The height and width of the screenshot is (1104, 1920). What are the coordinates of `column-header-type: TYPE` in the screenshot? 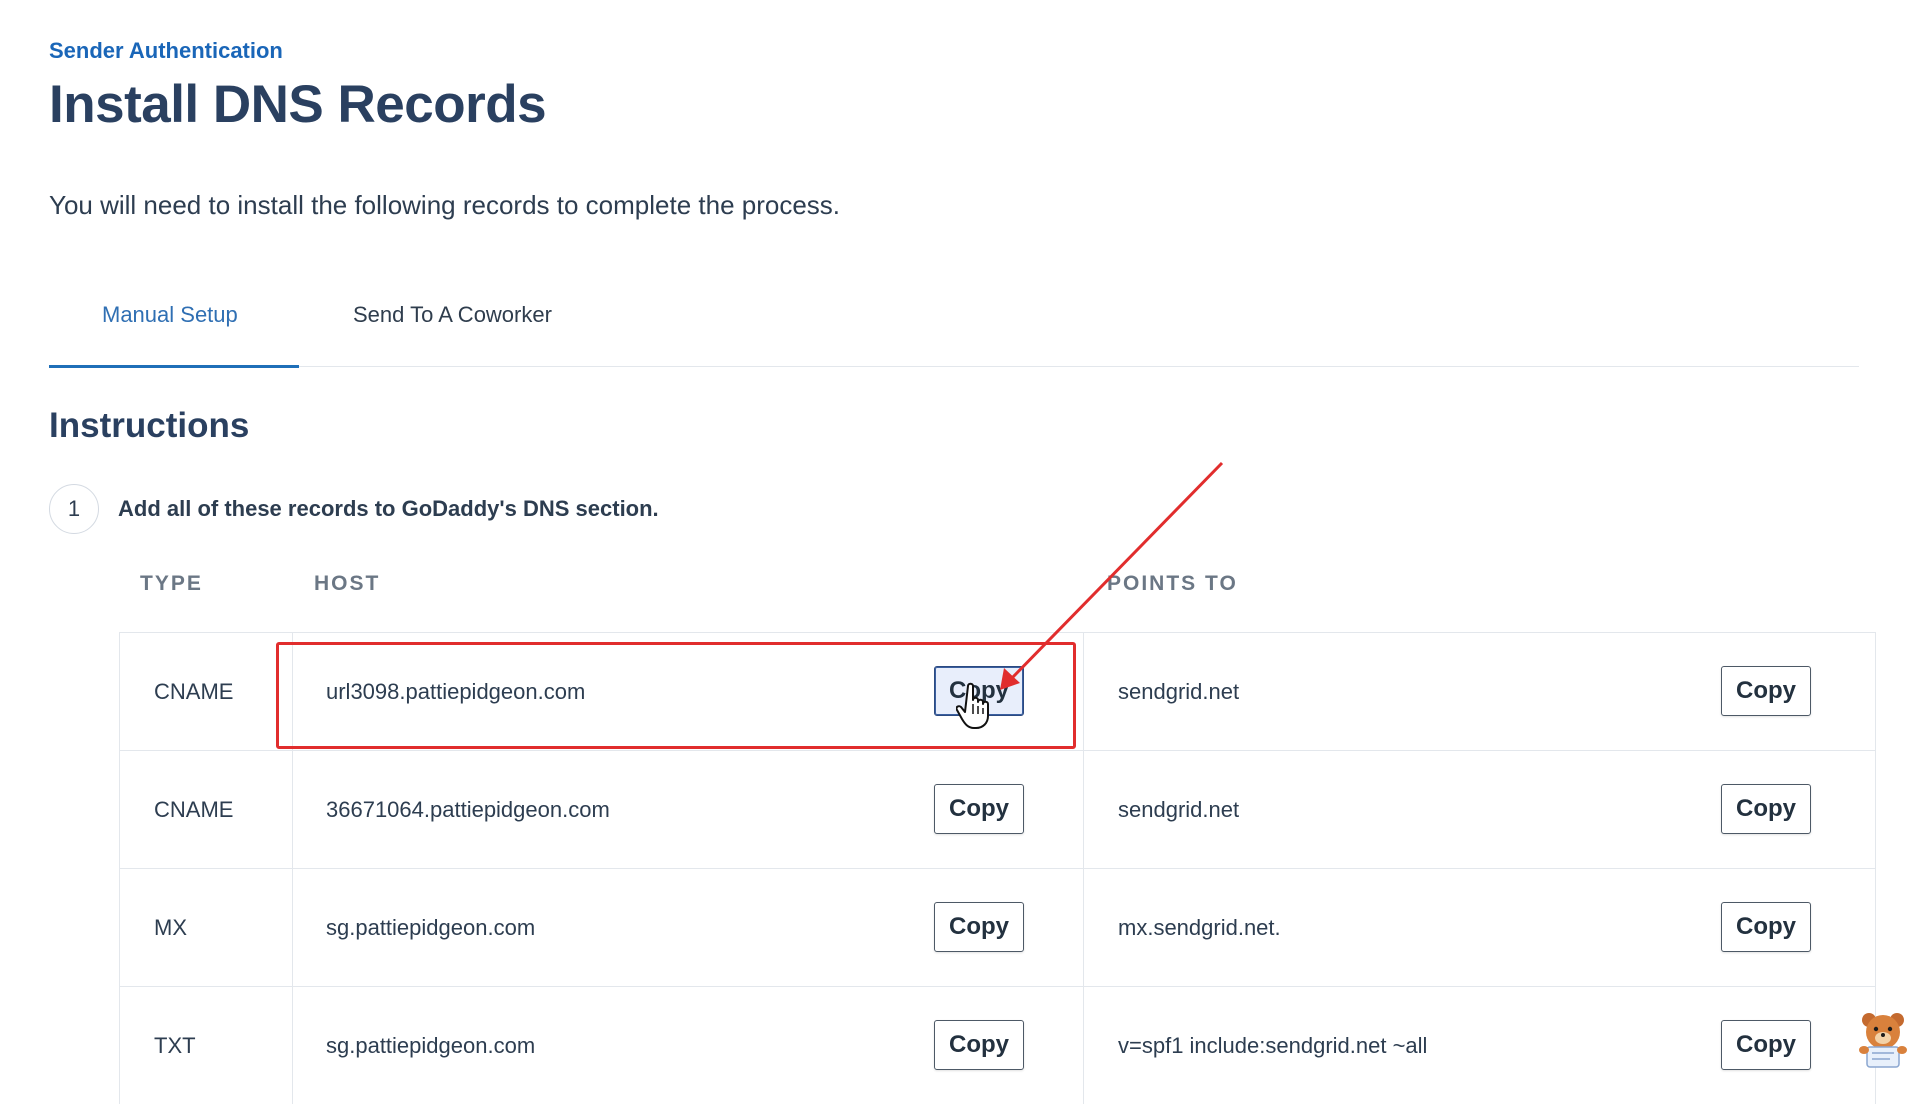 It's located at (171, 583).